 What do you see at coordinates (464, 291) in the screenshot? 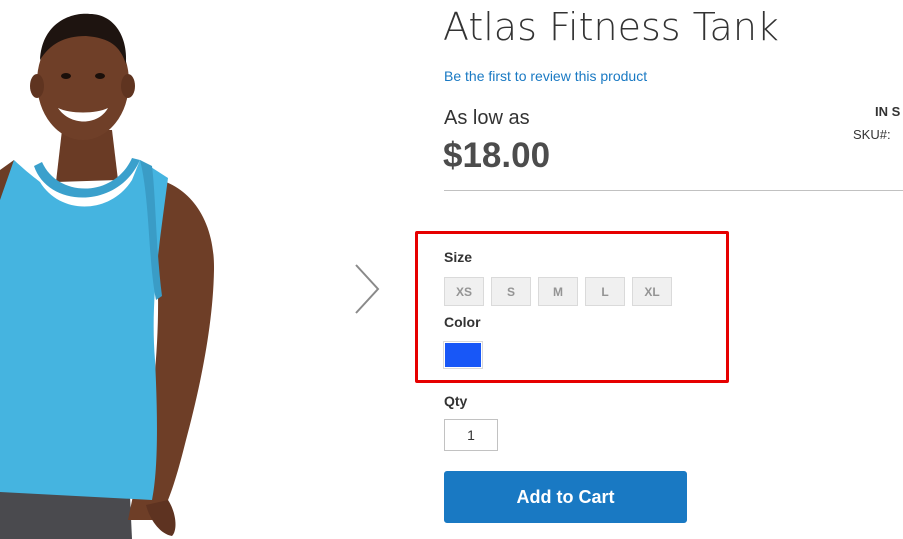
I see `size-swatch-xs: XS` at bounding box center [464, 291].